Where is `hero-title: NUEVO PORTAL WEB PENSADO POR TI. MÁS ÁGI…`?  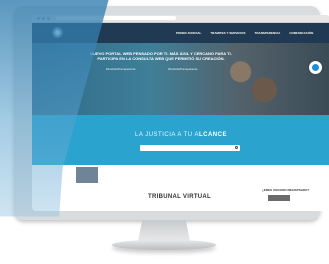 hero-title: NUEVO PORTAL WEB PENSADO POR TI. MÁS ÁGI… is located at coordinates (161, 56).